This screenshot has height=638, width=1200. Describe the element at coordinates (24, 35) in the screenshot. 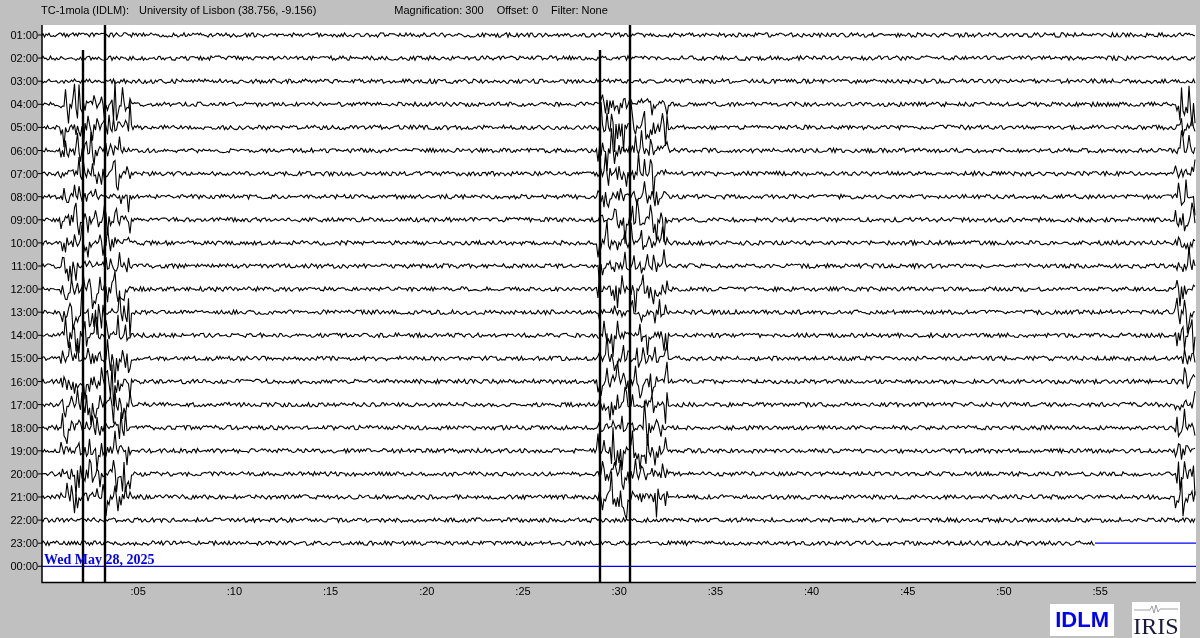

I see `row-time-label: 01:00` at that location.